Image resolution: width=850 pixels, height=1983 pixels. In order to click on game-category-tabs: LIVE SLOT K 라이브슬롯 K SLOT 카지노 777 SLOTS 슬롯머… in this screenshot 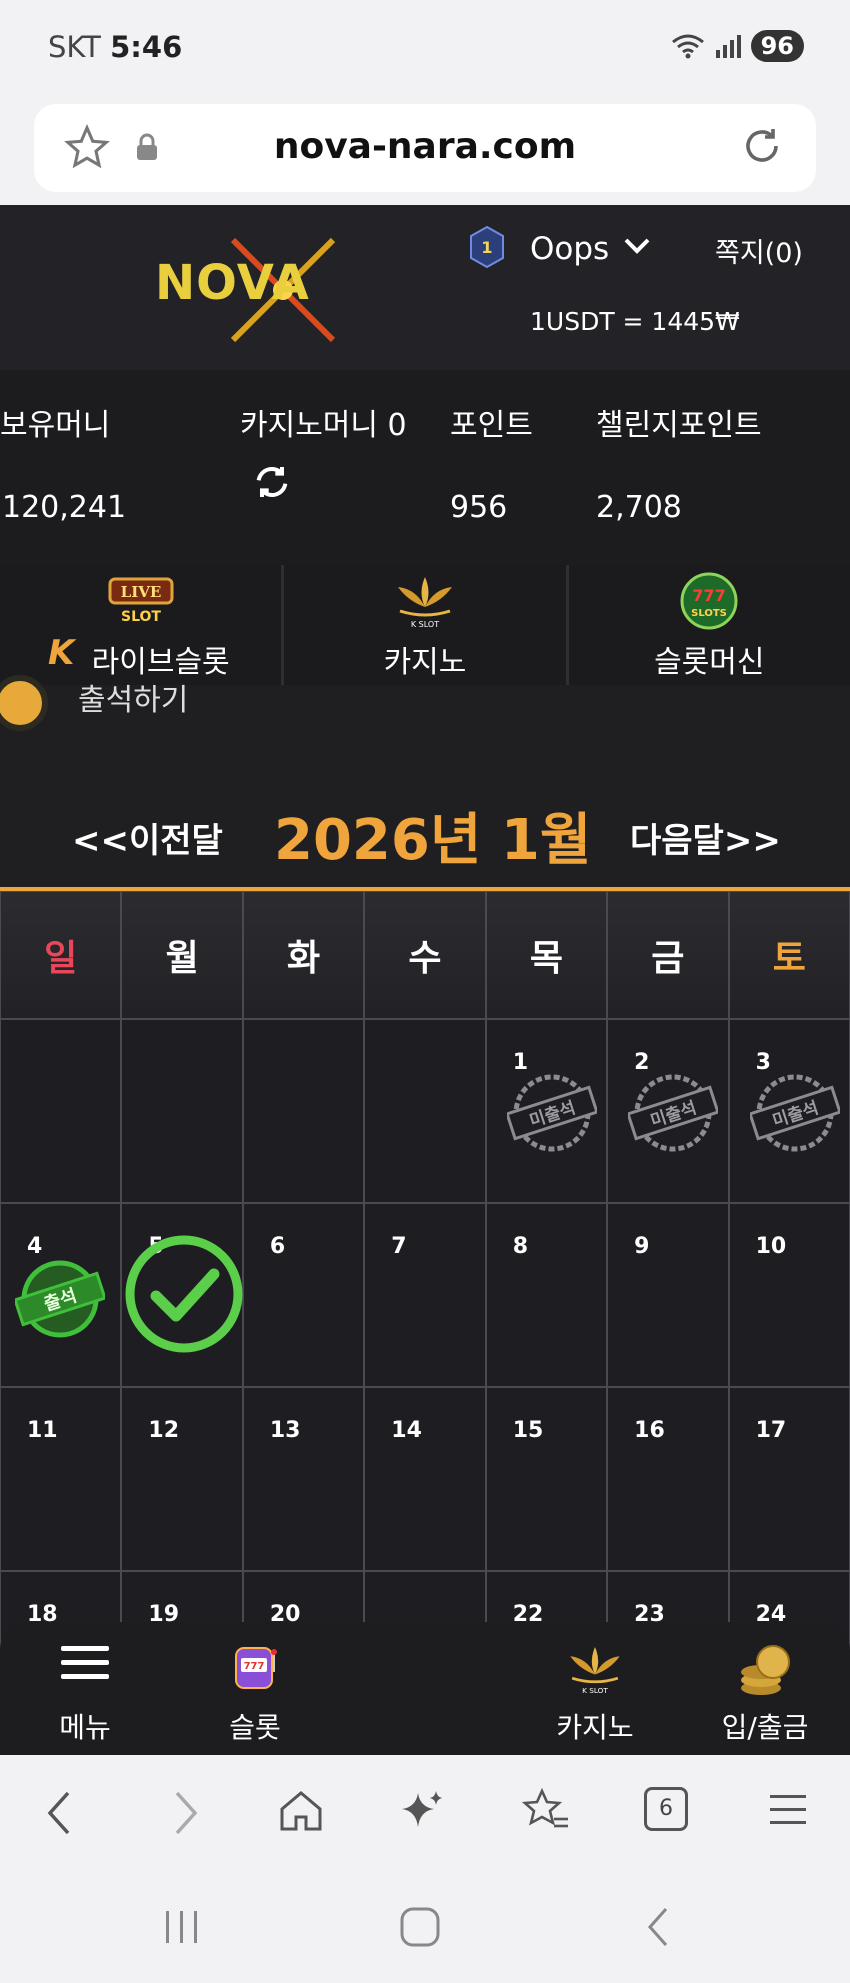, I will do `click(425, 625)`.